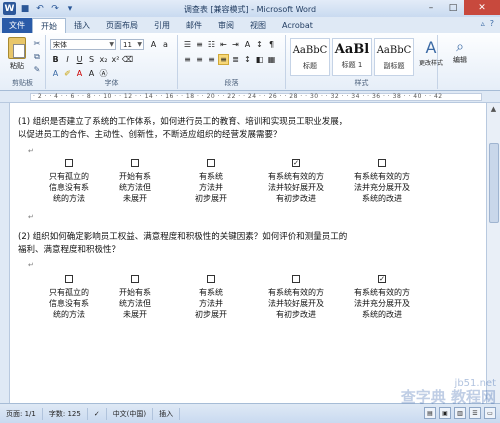  I want to click on tab-insert: 插入, so click(82, 25).